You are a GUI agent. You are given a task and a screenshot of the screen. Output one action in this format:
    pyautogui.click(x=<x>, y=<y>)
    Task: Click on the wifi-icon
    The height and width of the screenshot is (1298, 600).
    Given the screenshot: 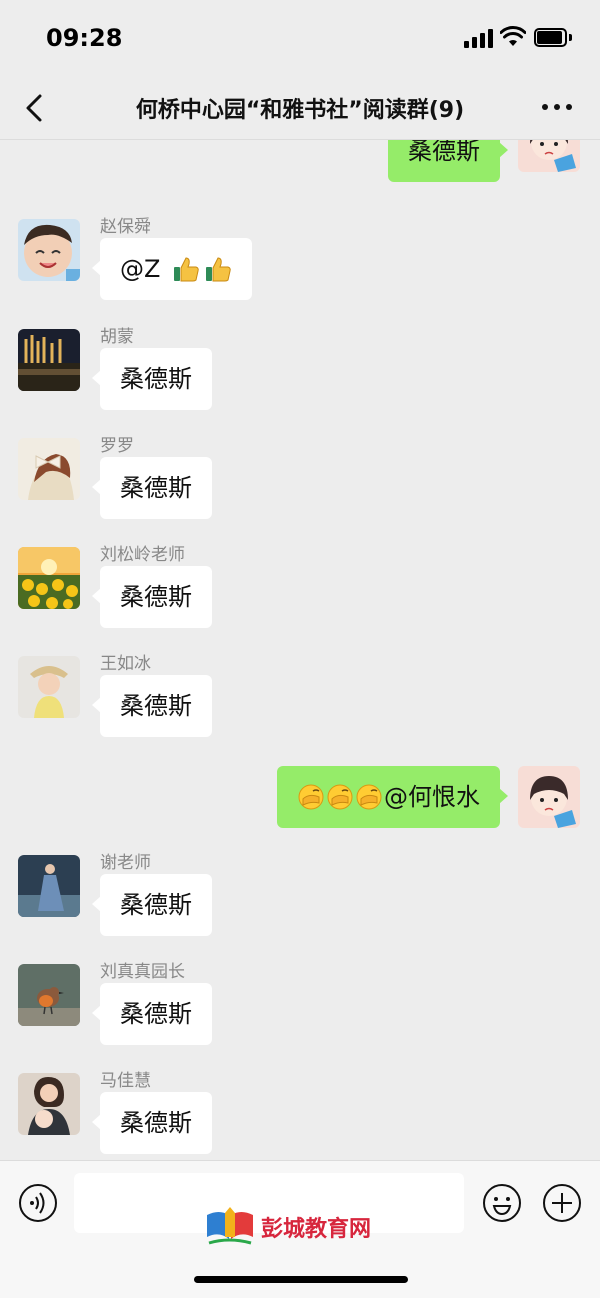 What is the action you would take?
    pyautogui.click(x=513, y=36)
    